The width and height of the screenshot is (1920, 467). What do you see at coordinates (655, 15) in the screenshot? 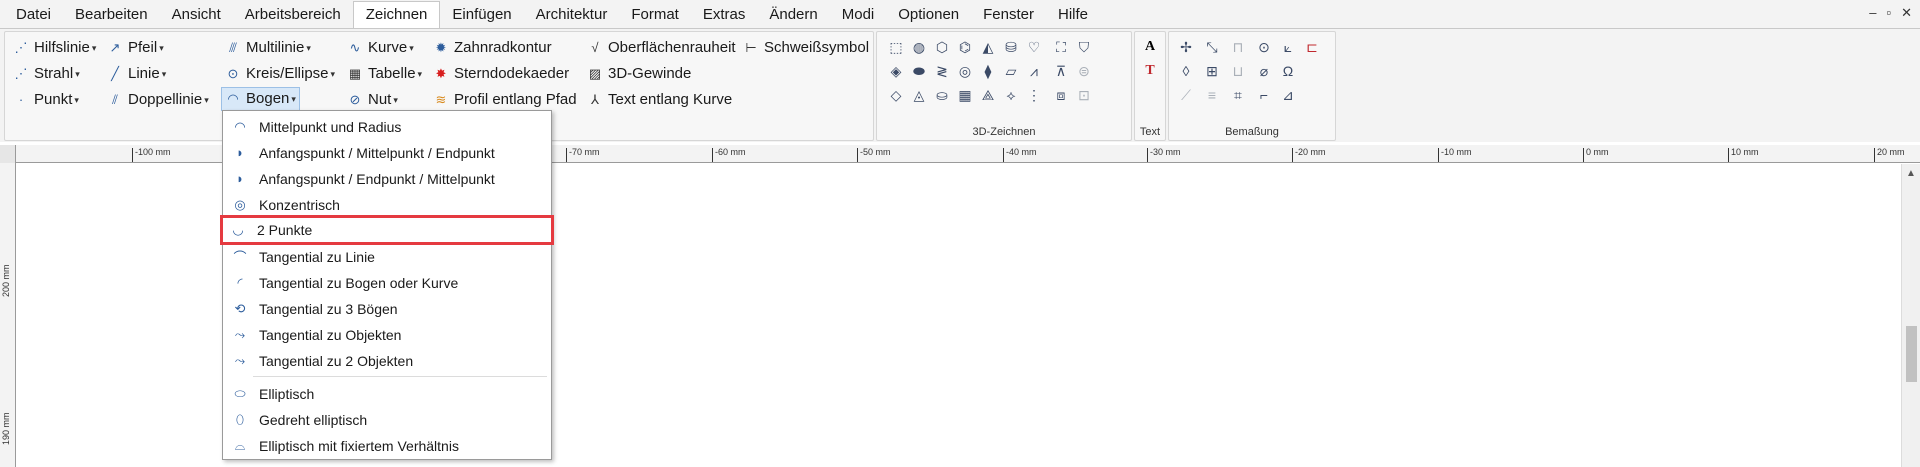
I see `menu-format: Format` at bounding box center [655, 15].